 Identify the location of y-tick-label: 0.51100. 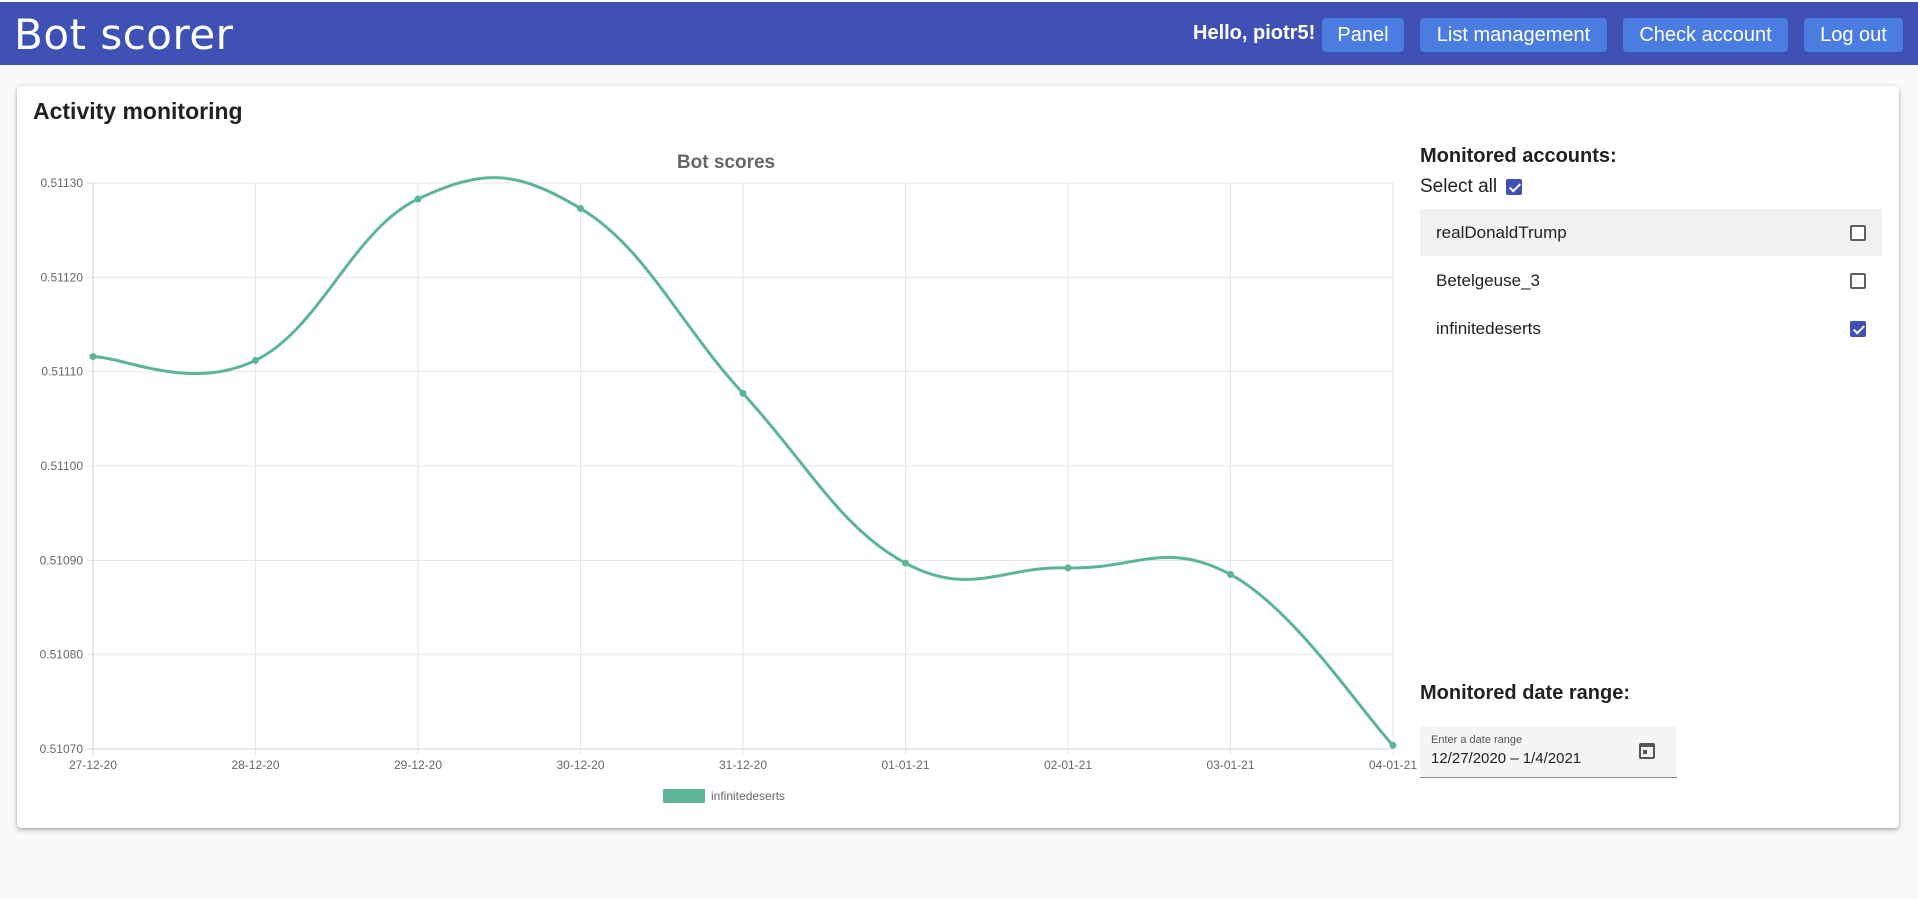
(62, 466).